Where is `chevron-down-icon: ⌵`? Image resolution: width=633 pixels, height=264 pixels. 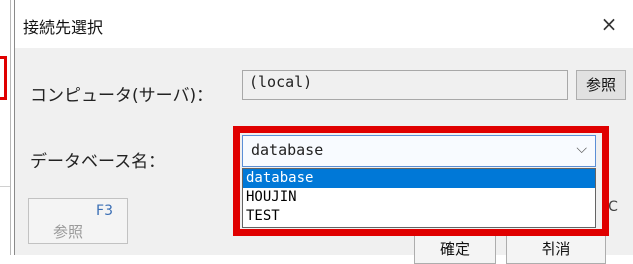
chevron-down-icon: ⌵ is located at coordinates (581, 149).